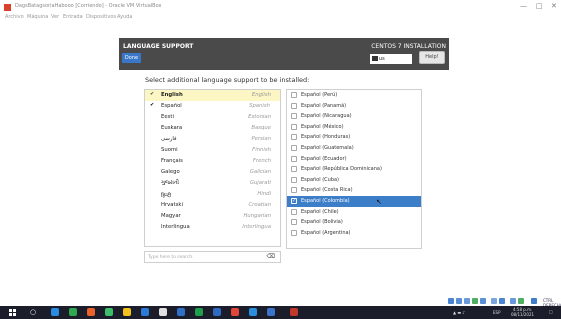 This screenshot has width=561, height=319. I want to click on language-row: Français French, so click(212, 161).